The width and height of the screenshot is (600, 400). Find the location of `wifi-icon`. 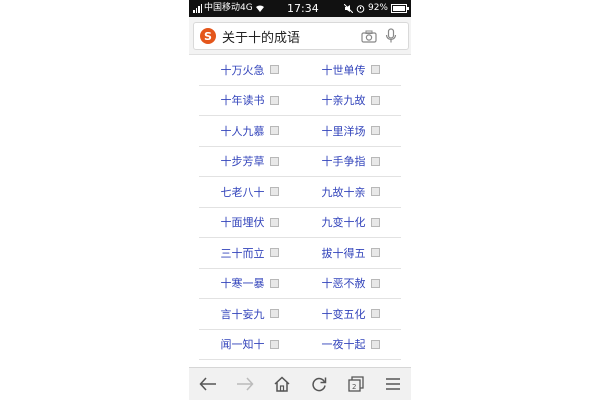

wifi-icon is located at coordinates (259, 8).